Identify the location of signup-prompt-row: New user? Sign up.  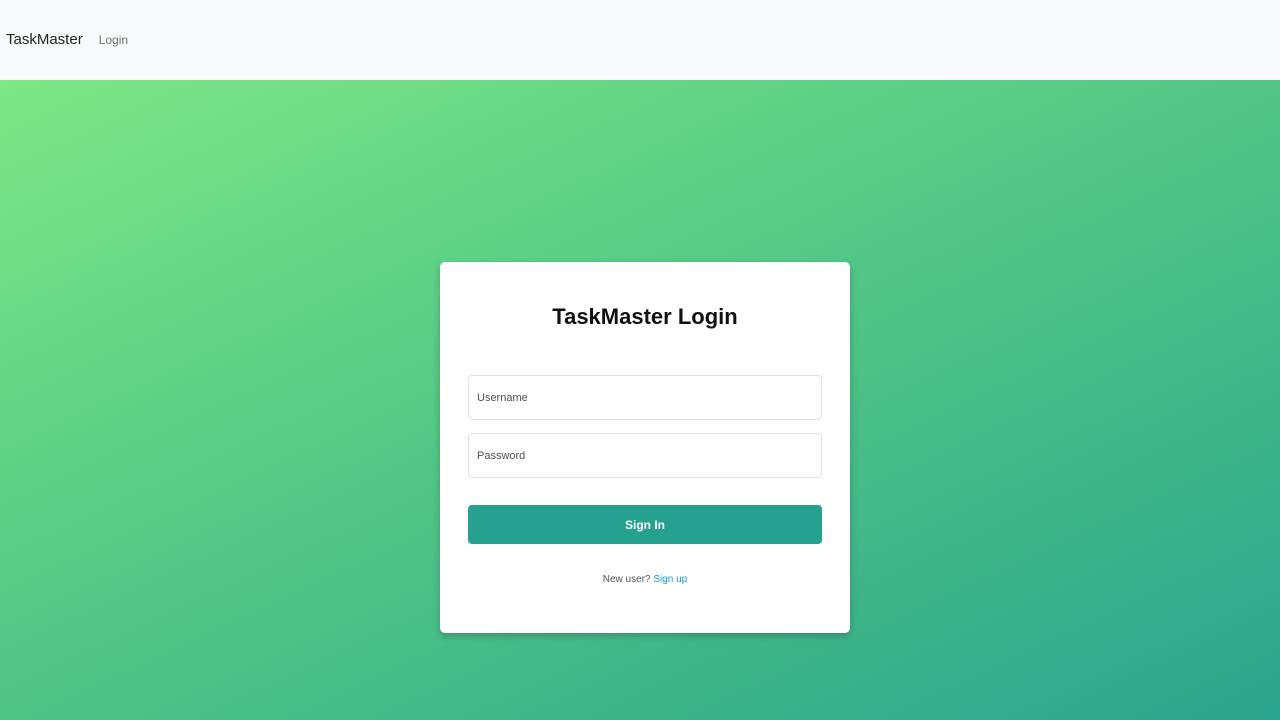
(645, 580).